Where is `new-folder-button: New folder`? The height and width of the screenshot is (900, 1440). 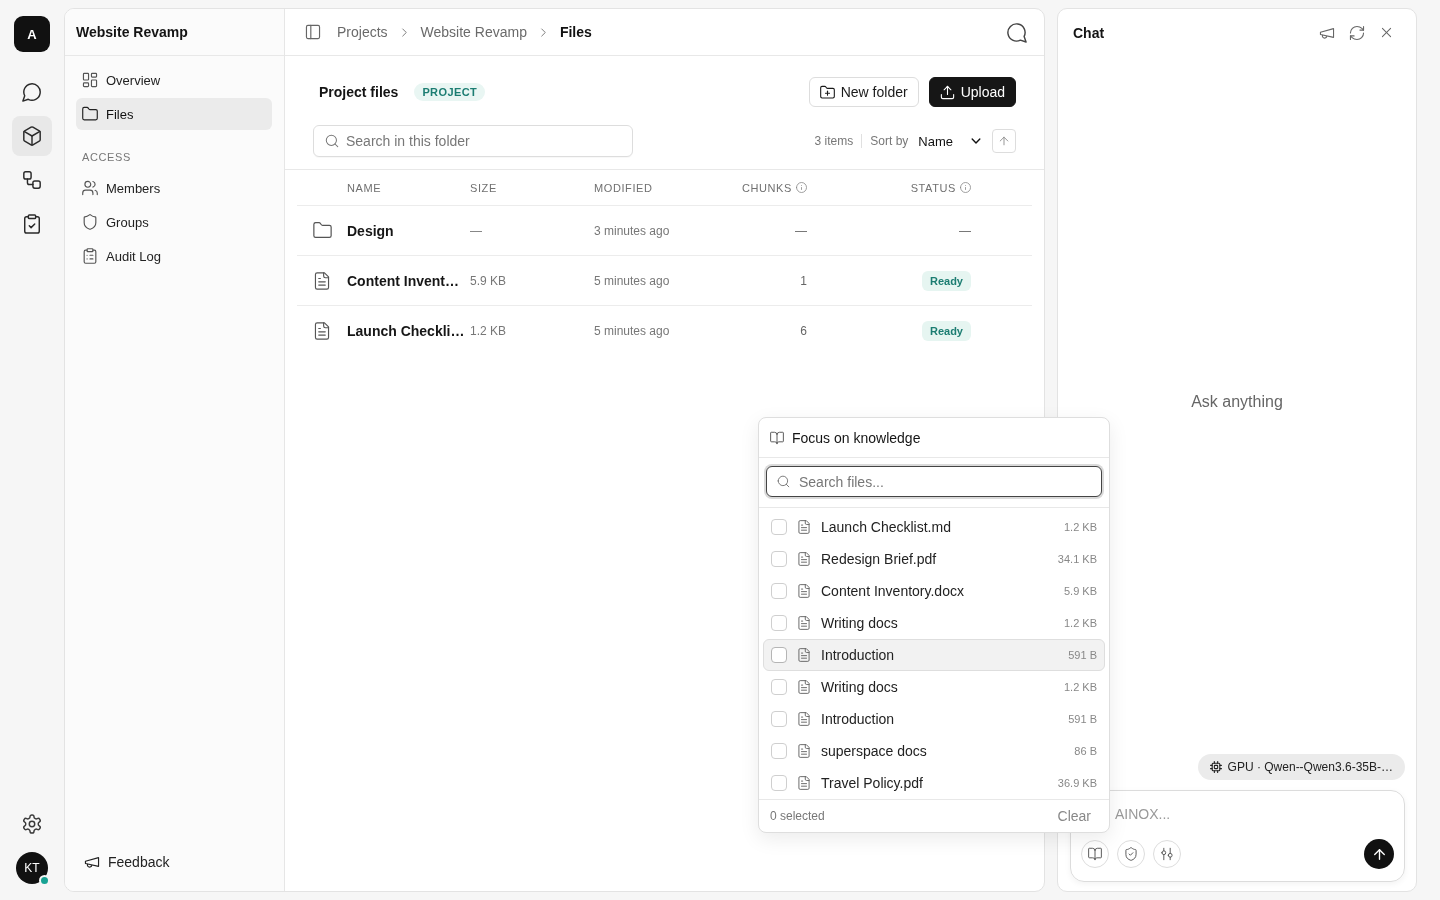
new-folder-button: New folder is located at coordinates (863, 92).